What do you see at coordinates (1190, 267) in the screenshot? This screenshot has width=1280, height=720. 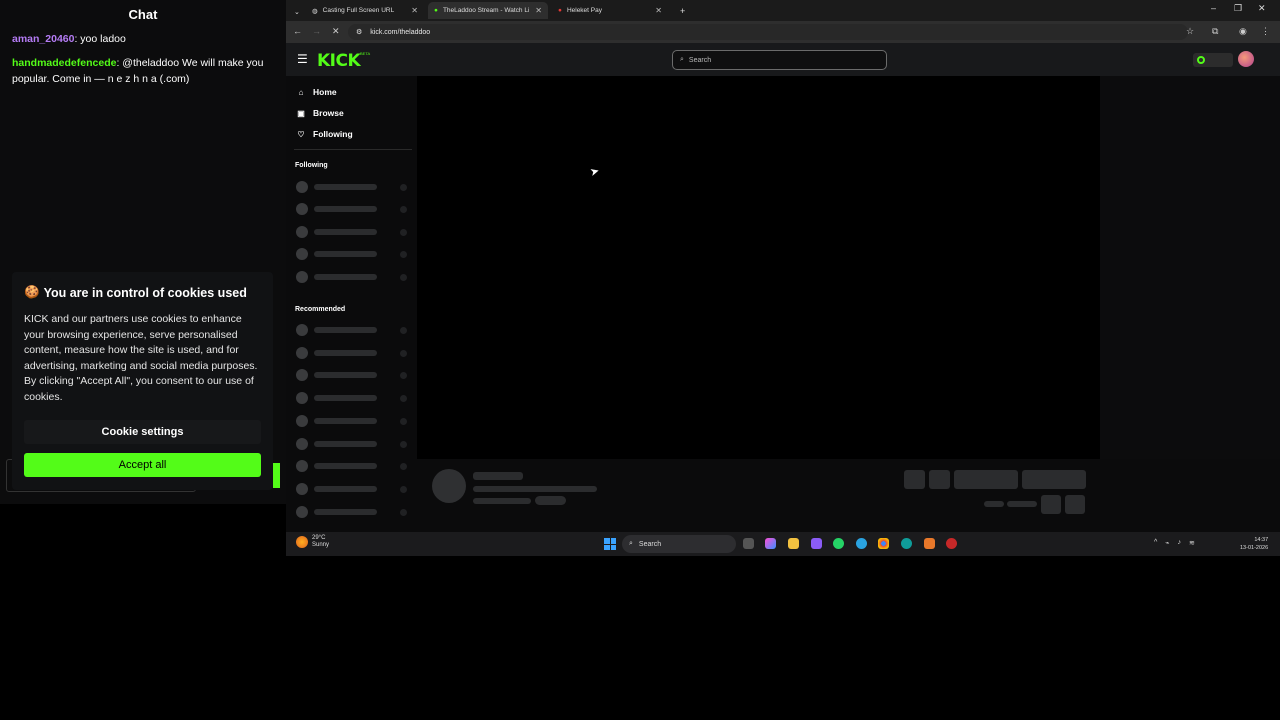 I see `chat-pane-placeholder` at bounding box center [1190, 267].